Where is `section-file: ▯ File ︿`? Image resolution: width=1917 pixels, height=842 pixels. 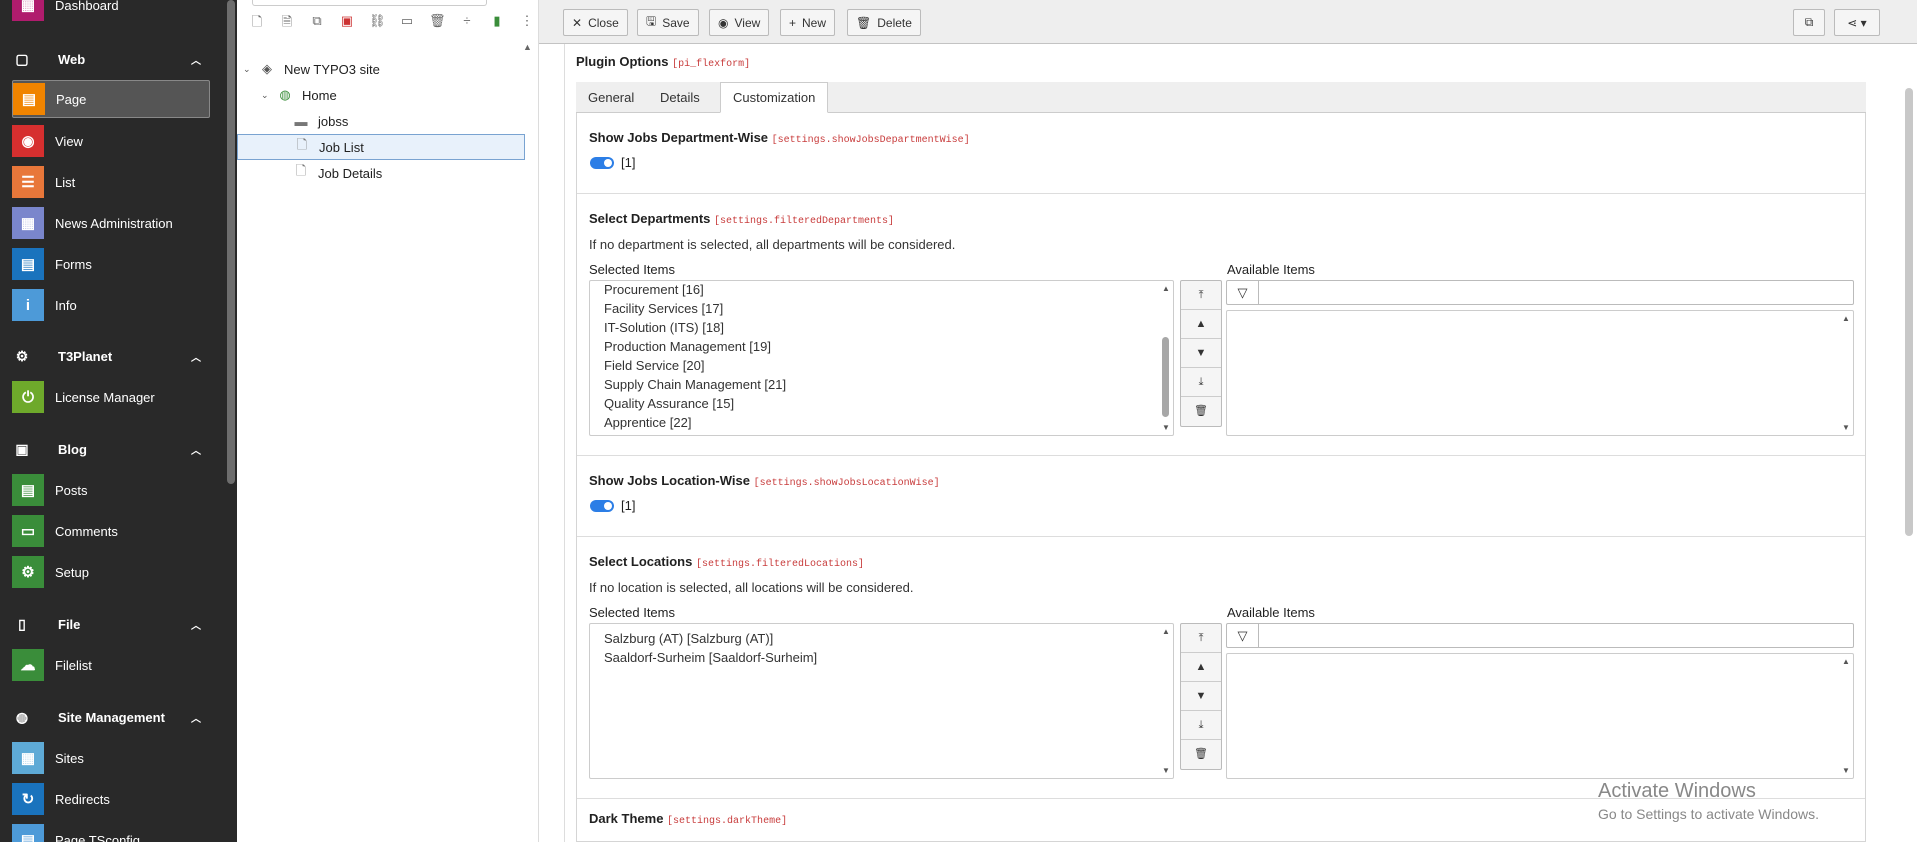
section-file: ▯ File ︿ is located at coordinates (115, 624).